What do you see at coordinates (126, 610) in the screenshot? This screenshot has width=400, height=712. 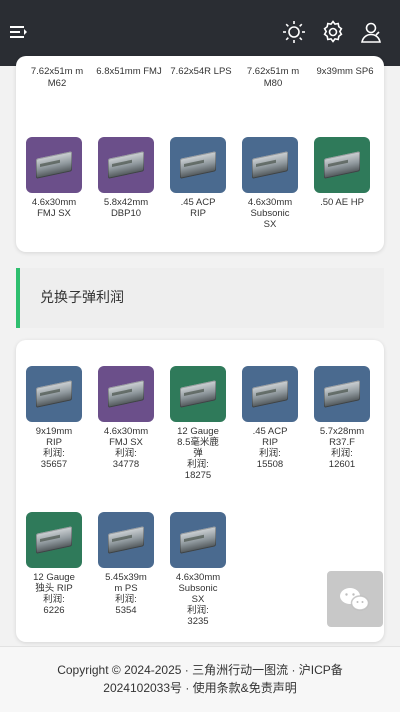 I see `profit-value: 5354` at bounding box center [126, 610].